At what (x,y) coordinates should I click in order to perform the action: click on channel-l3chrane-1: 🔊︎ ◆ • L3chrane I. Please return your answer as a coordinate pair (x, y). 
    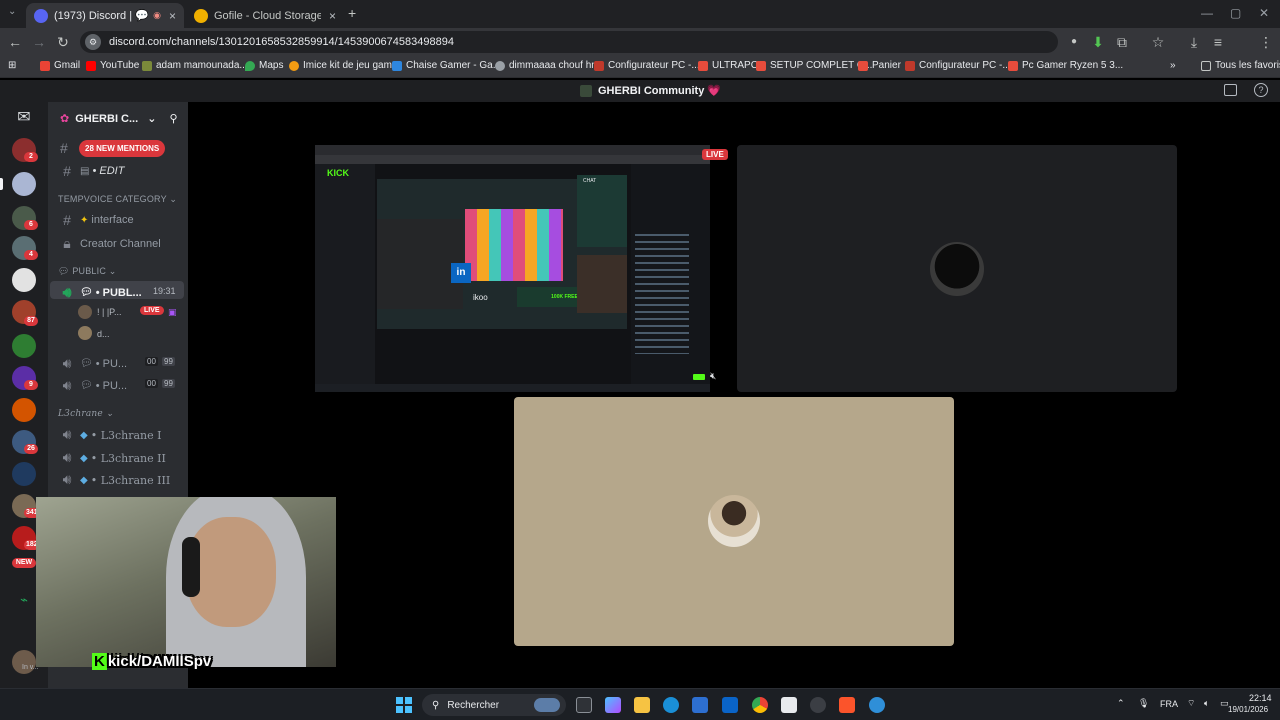
    Looking at the image, I should click on (111, 435).